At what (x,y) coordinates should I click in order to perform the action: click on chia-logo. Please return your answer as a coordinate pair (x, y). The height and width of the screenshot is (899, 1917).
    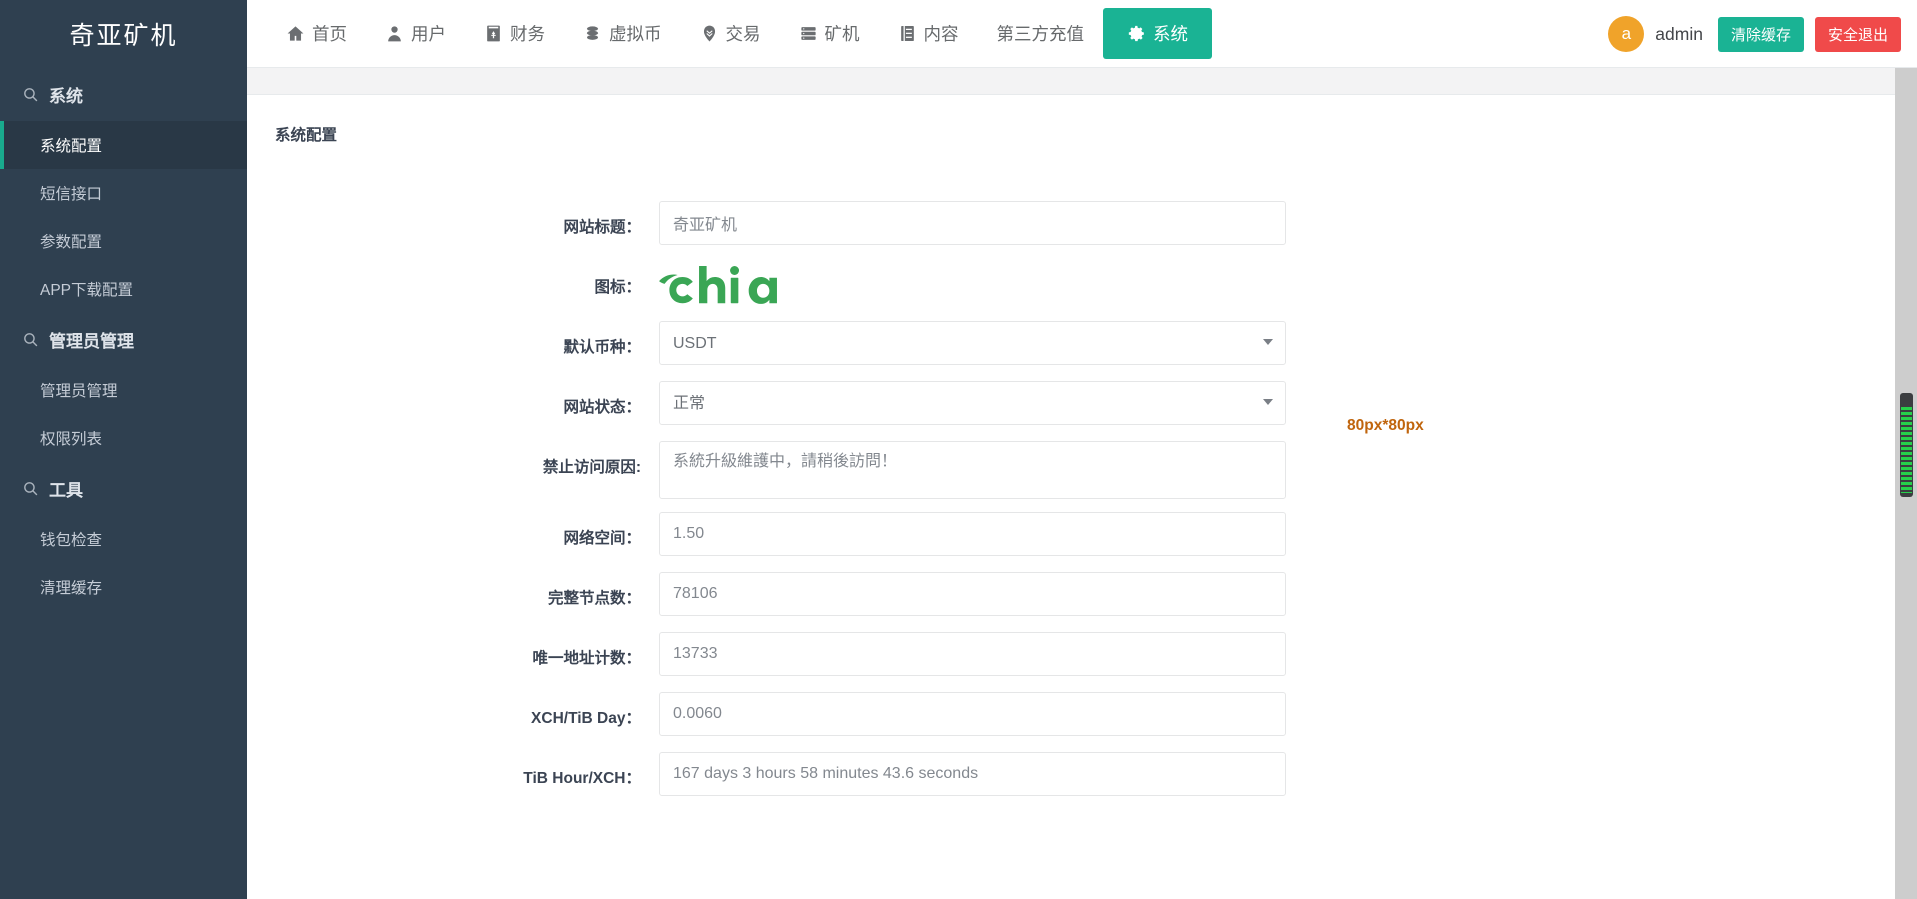
    Looking at the image, I should click on (972, 285).